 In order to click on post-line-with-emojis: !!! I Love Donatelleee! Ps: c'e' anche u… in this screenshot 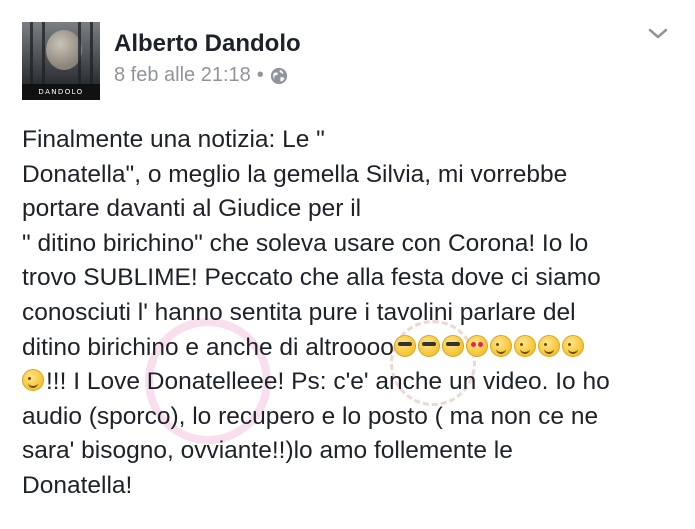, I will do `click(352, 382)`.